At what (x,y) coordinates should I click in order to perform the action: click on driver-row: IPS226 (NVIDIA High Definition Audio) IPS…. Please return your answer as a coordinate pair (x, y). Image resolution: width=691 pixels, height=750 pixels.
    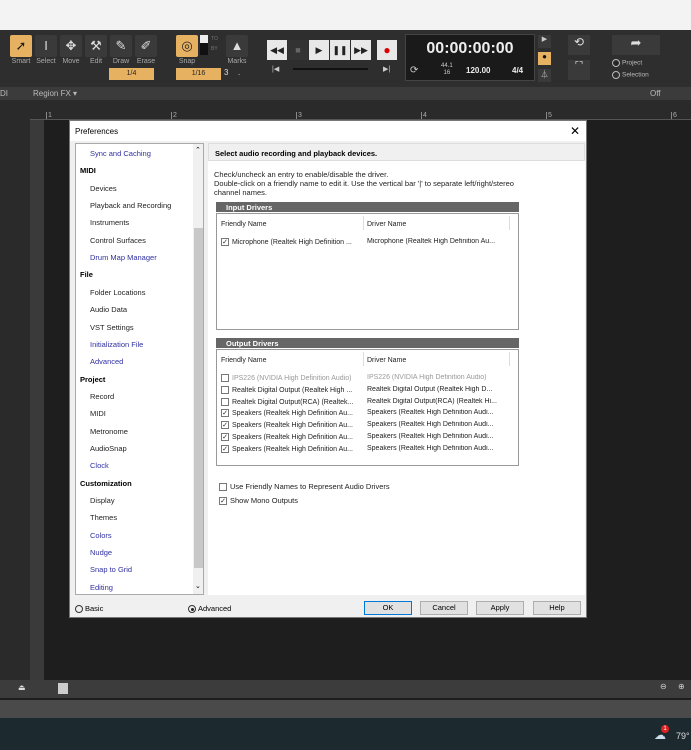
    Looking at the image, I should click on (368, 379).